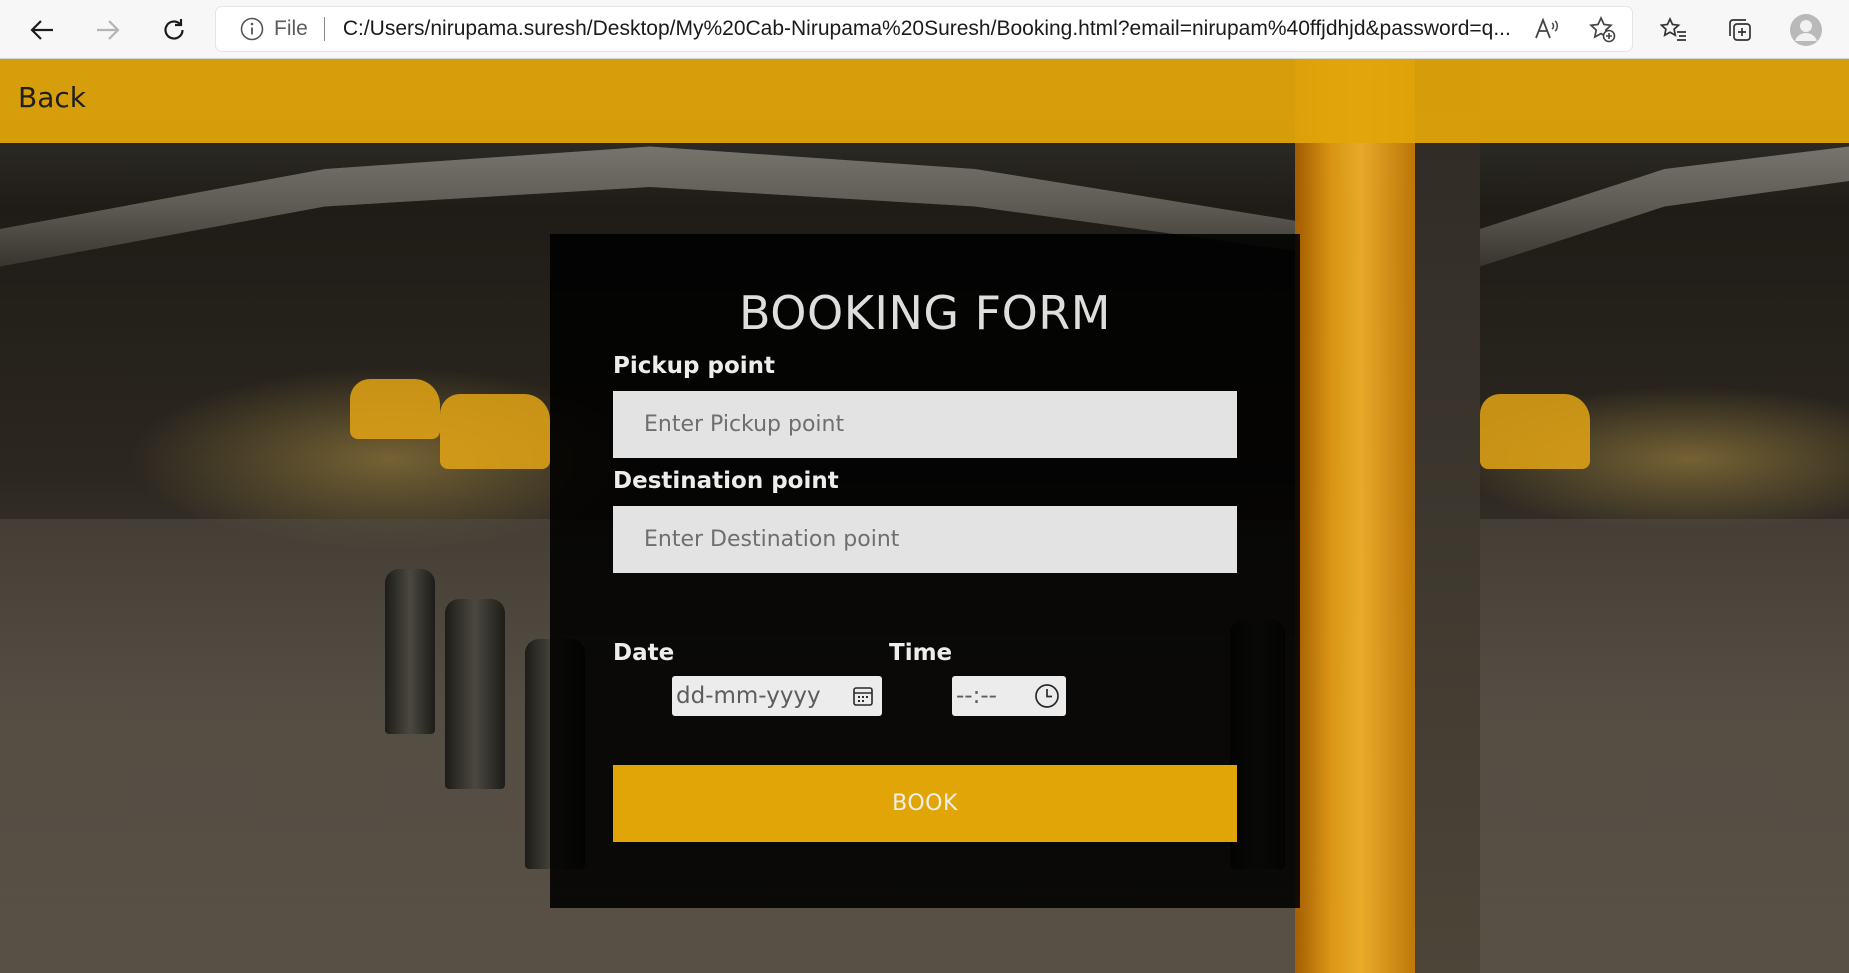  Describe the element at coordinates (924, 101) in the screenshot. I see `header-bar: Back` at that location.